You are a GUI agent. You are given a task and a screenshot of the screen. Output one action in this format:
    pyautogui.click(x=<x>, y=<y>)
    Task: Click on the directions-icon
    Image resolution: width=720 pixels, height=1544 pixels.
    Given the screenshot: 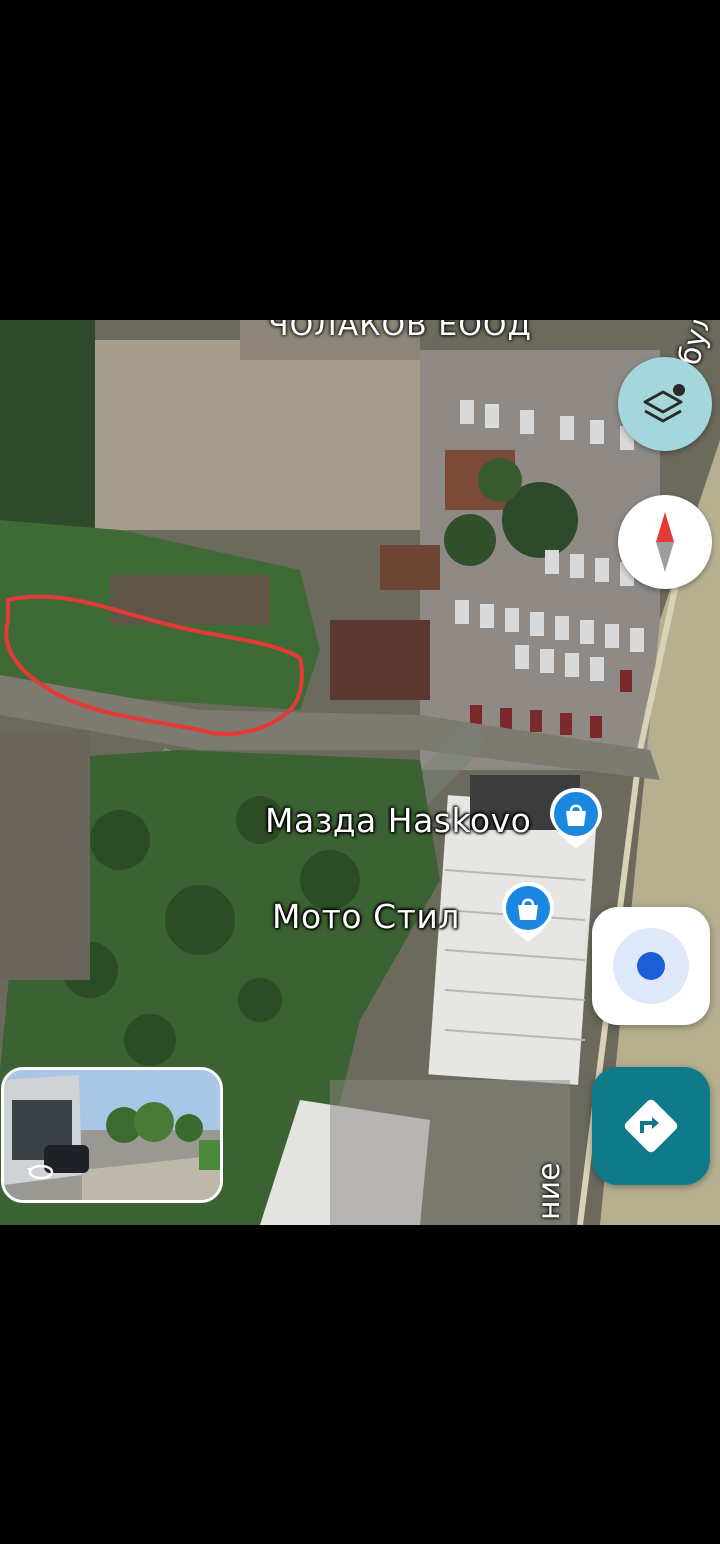 What is the action you would take?
    pyautogui.click(x=651, y=1126)
    